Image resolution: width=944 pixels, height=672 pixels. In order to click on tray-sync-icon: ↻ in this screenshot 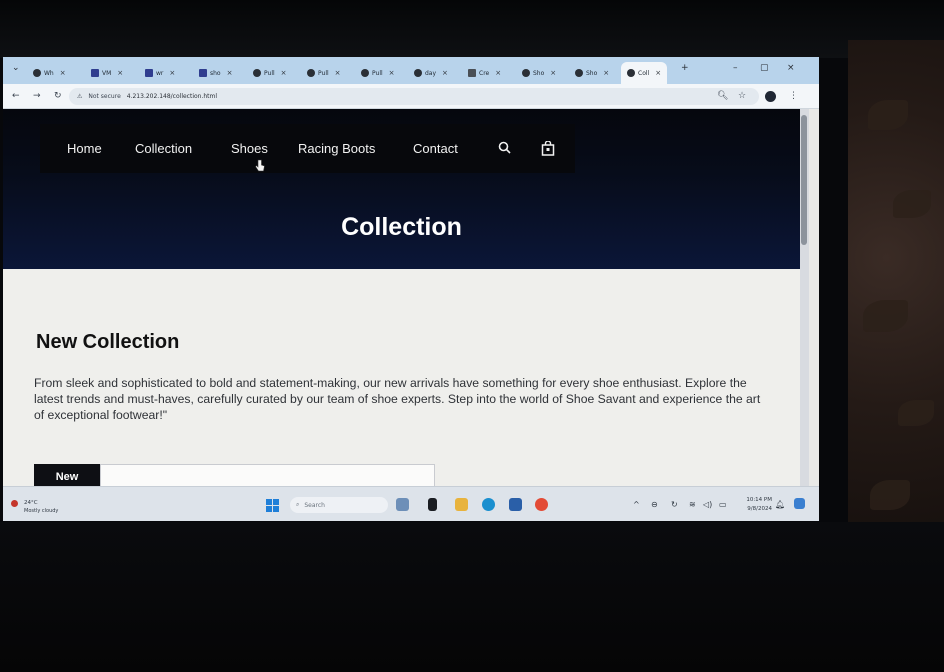, I will do `click(674, 504)`.